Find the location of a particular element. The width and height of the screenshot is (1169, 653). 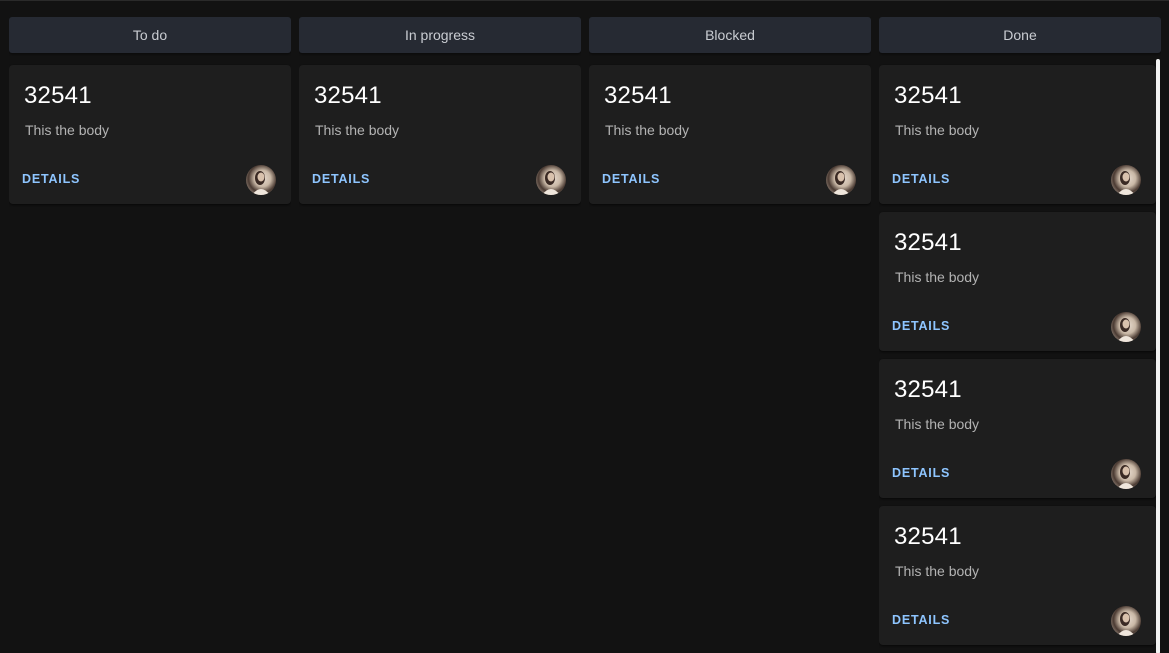

column-header-blocked: Blocked is located at coordinates (730, 35).